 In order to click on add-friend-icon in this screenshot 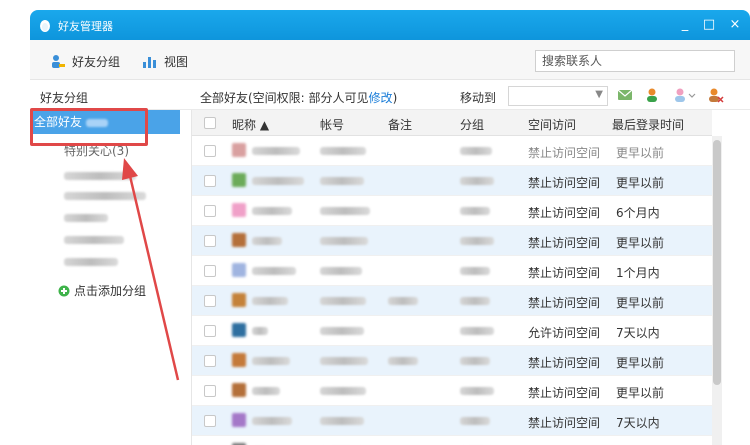, I will do `click(653, 95)`.